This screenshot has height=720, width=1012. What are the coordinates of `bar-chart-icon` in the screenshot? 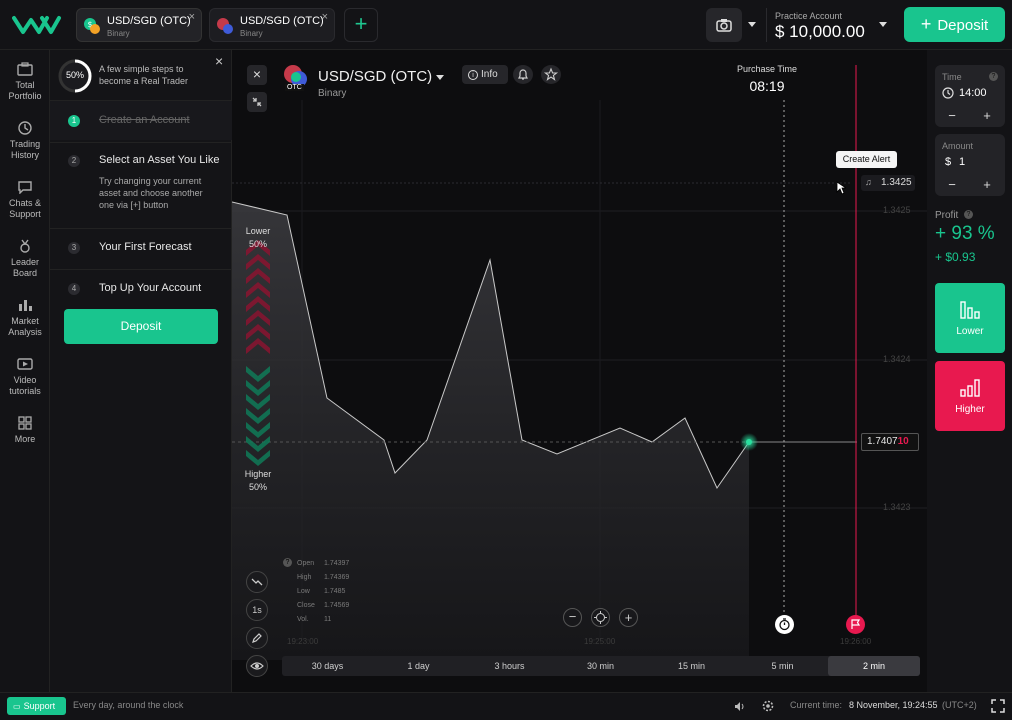 It's located at (25, 305).